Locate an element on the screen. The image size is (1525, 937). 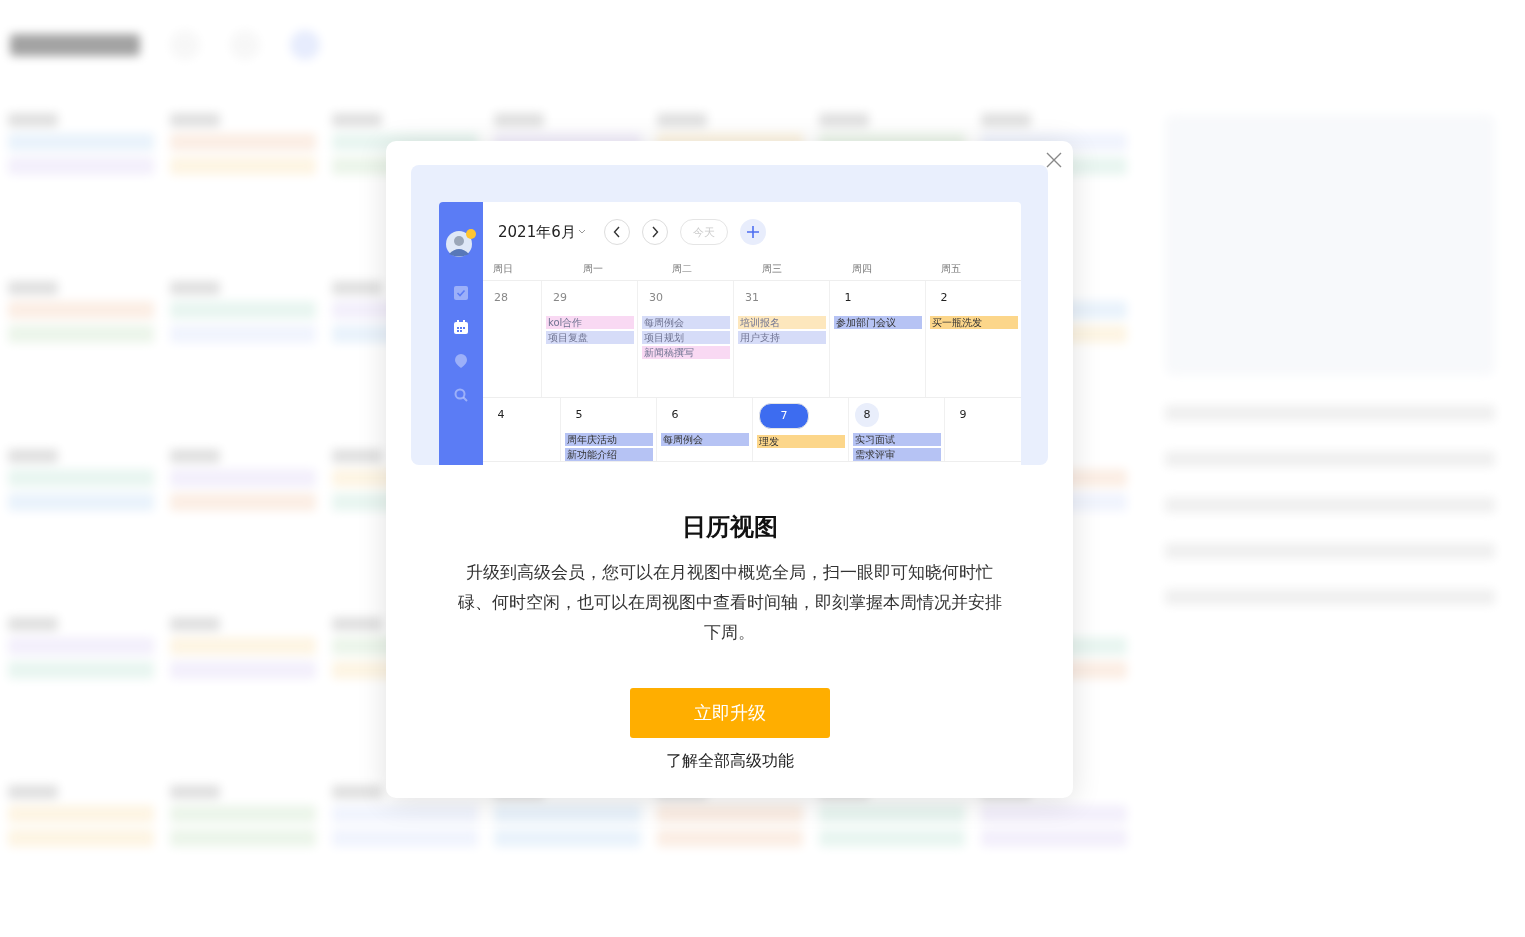
weekday-label: 周日 is located at coordinates (503, 269).